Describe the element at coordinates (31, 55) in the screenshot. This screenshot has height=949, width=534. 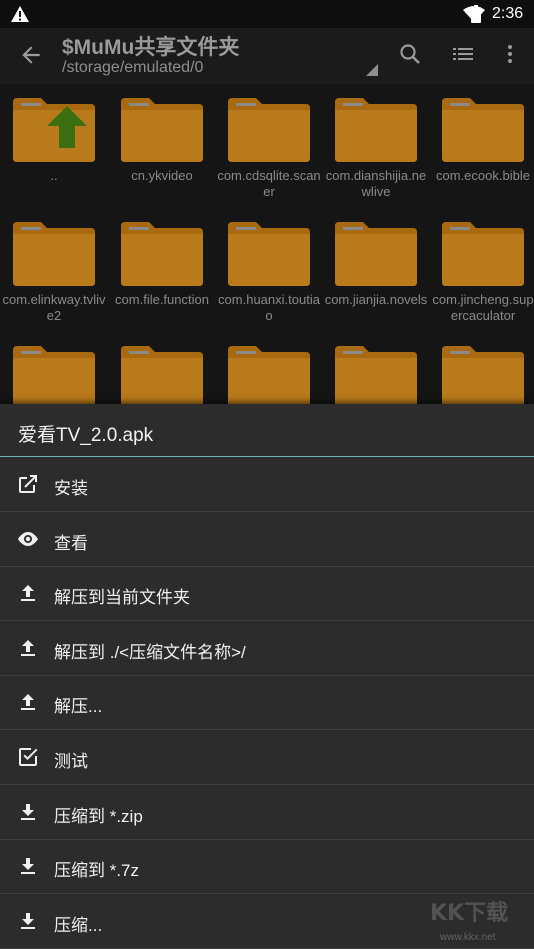
I see `back-arrow-icon` at that location.